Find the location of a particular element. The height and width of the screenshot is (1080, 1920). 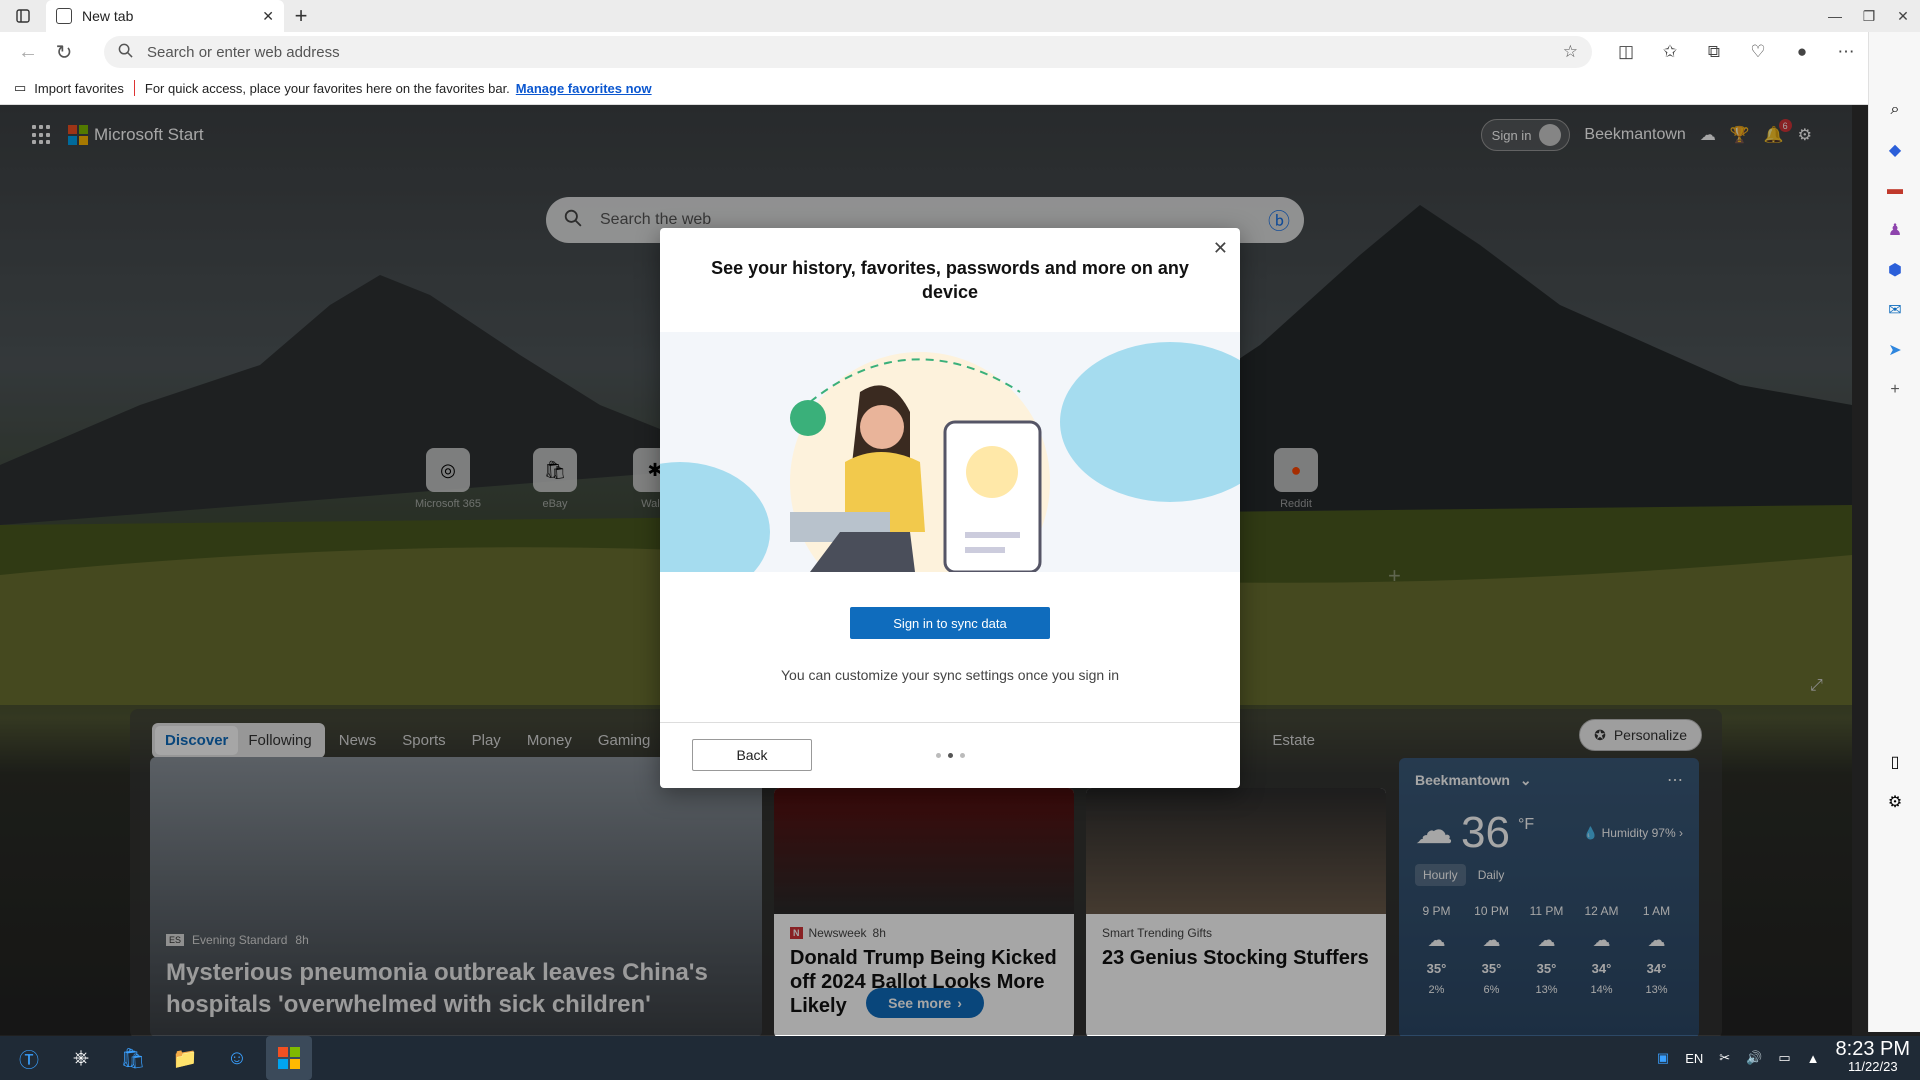

minimize-icon: — is located at coordinates (1835, 16).